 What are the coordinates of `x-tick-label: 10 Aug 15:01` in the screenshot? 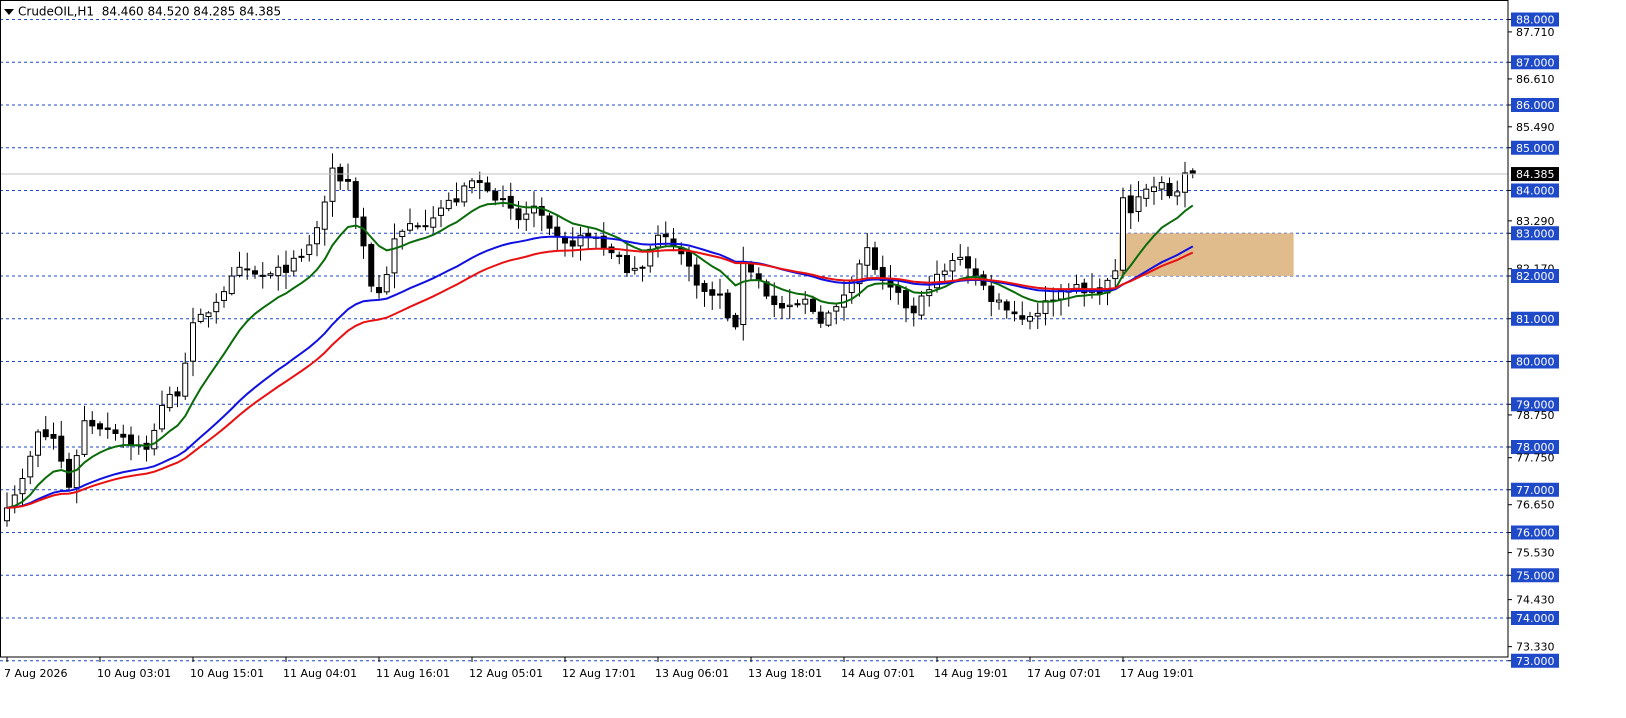 It's located at (227, 673).